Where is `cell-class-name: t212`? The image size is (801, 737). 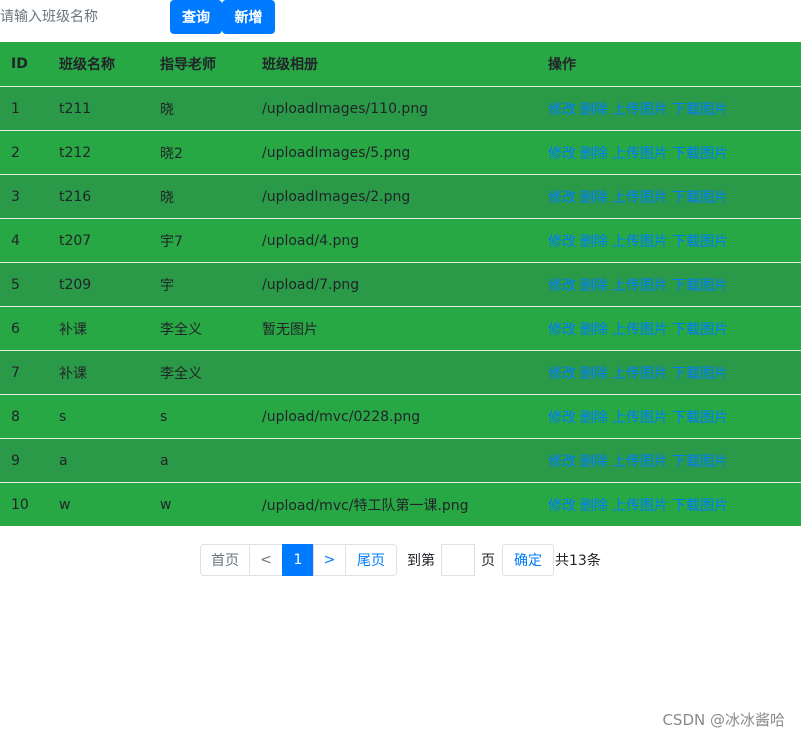
cell-class-name: t212 is located at coordinates (75, 152).